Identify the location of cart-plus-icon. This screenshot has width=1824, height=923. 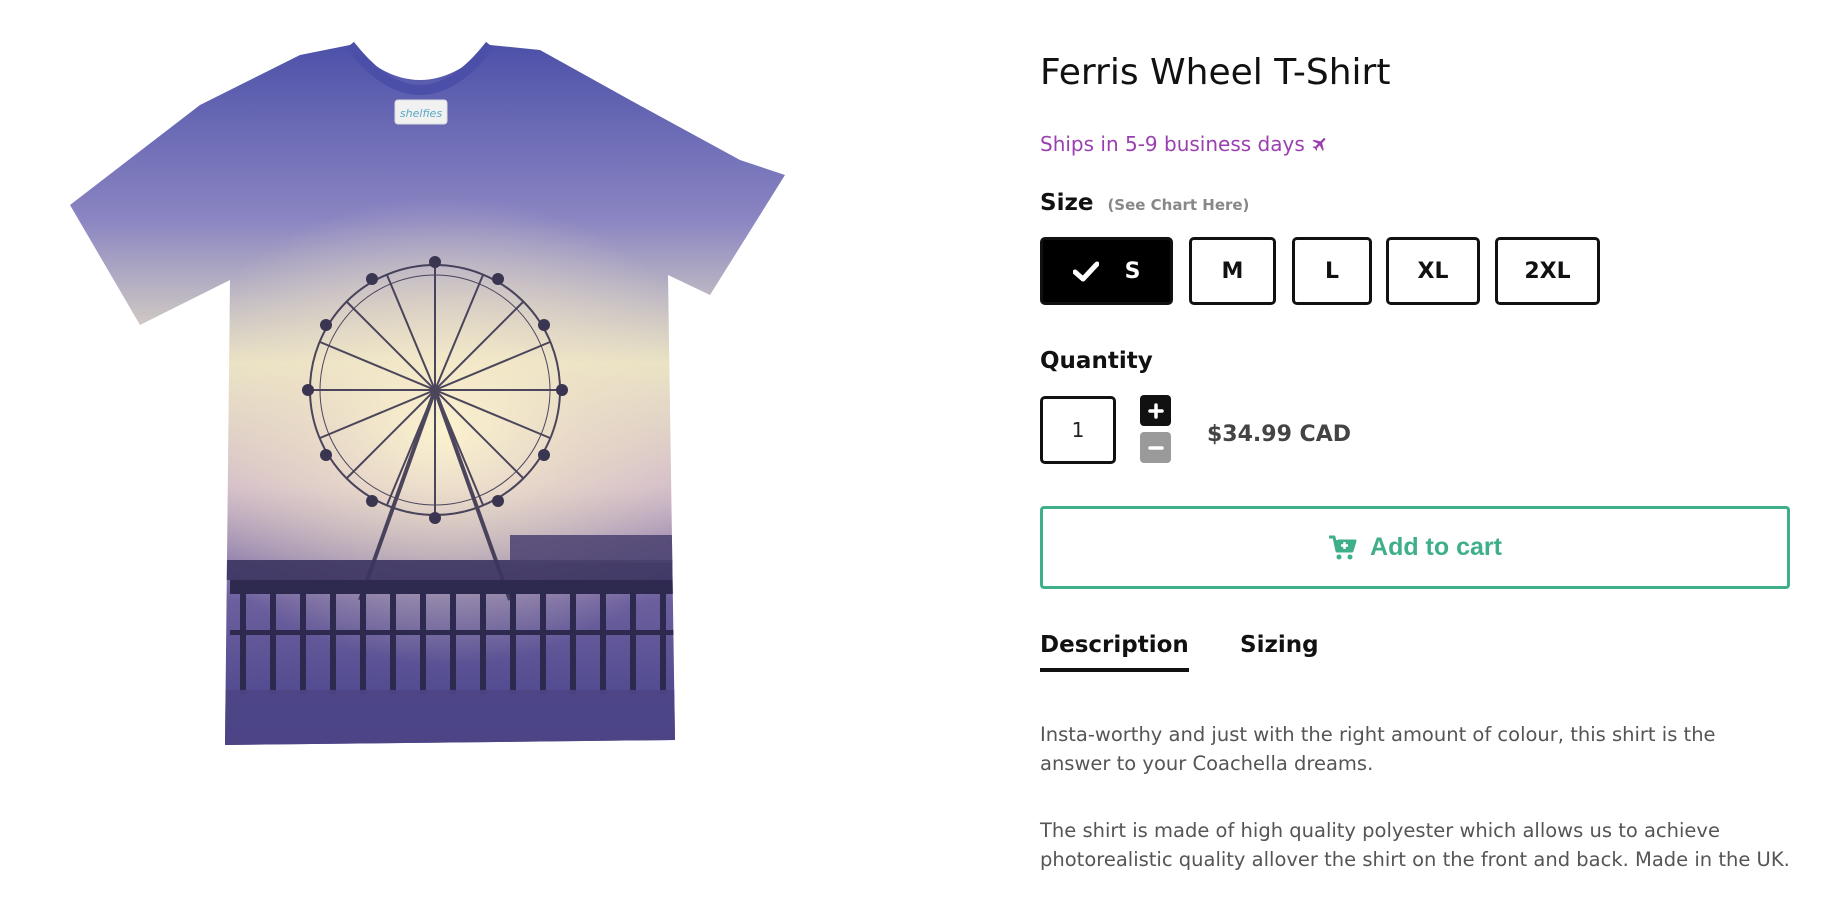
(1343, 547).